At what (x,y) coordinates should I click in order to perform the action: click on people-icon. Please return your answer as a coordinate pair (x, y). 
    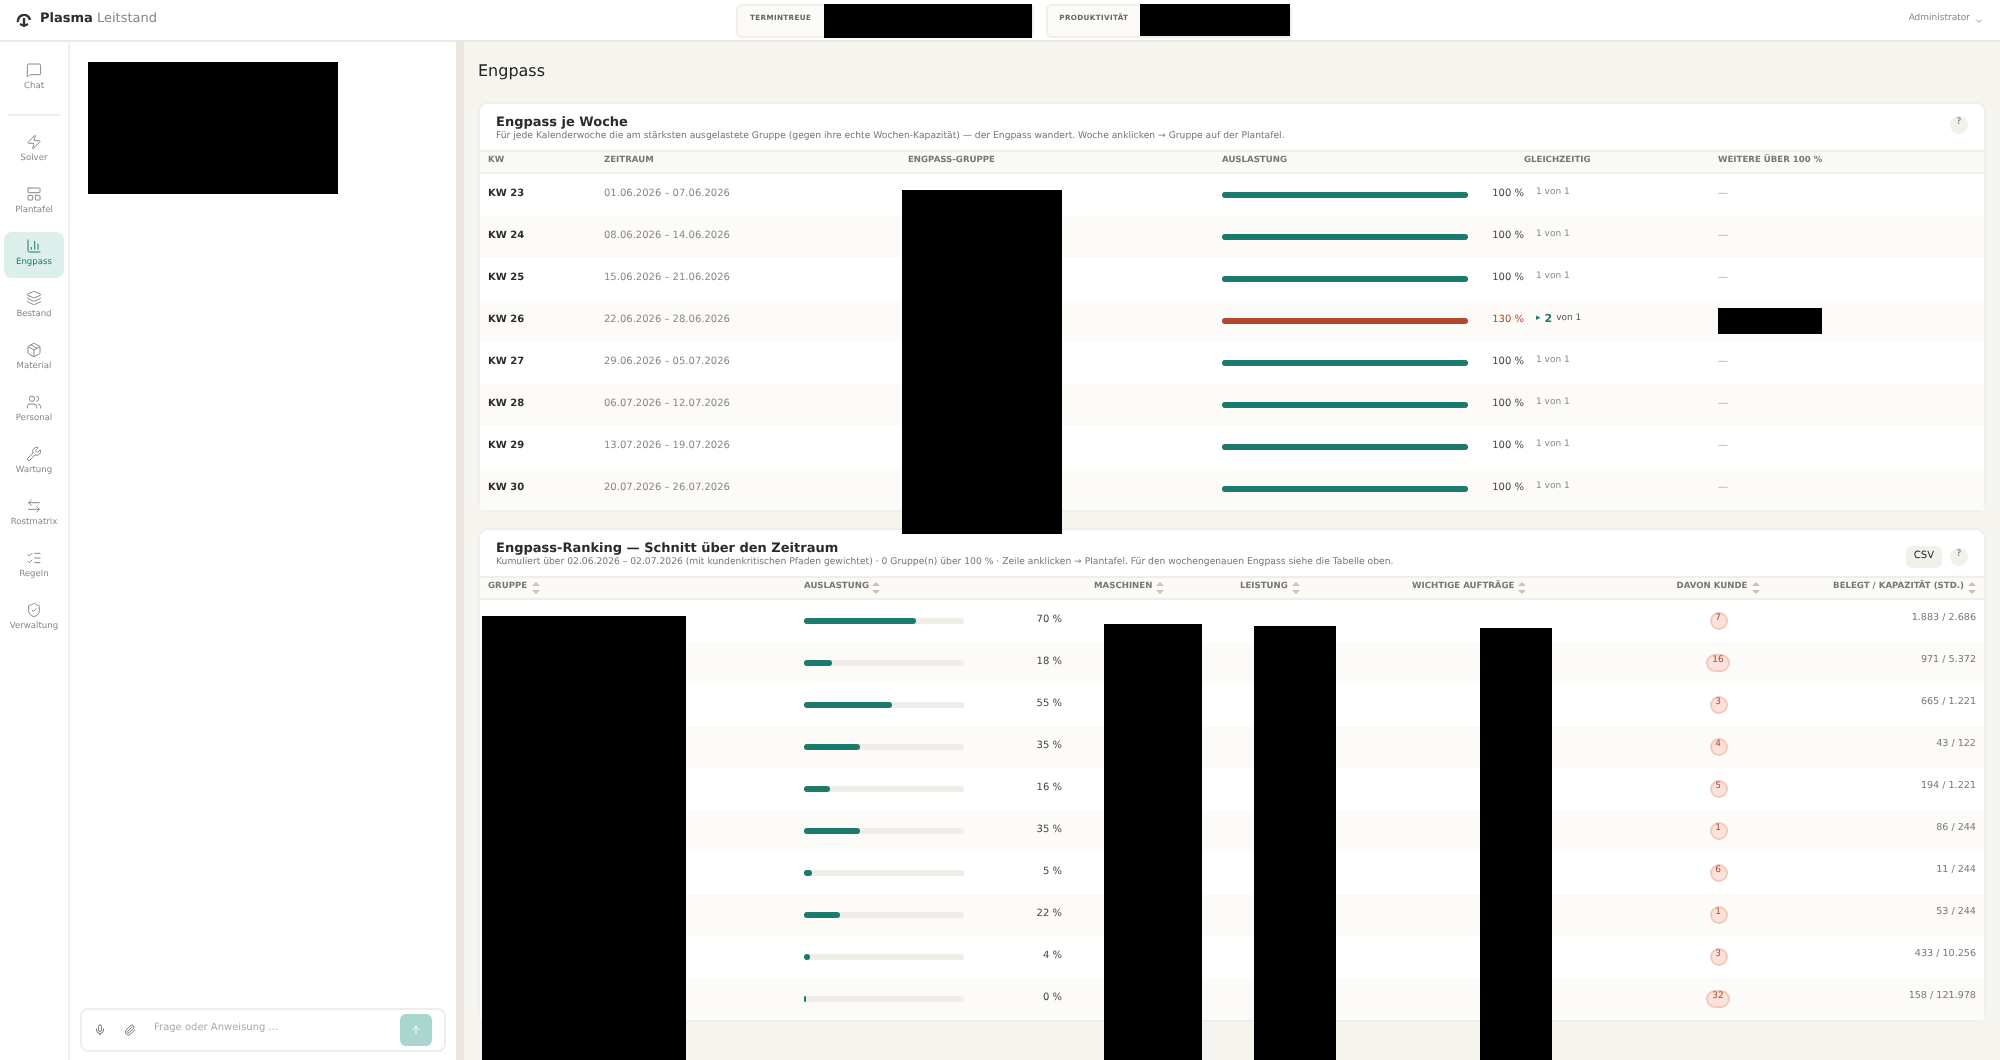
    Looking at the image, I should click on (34, 402).